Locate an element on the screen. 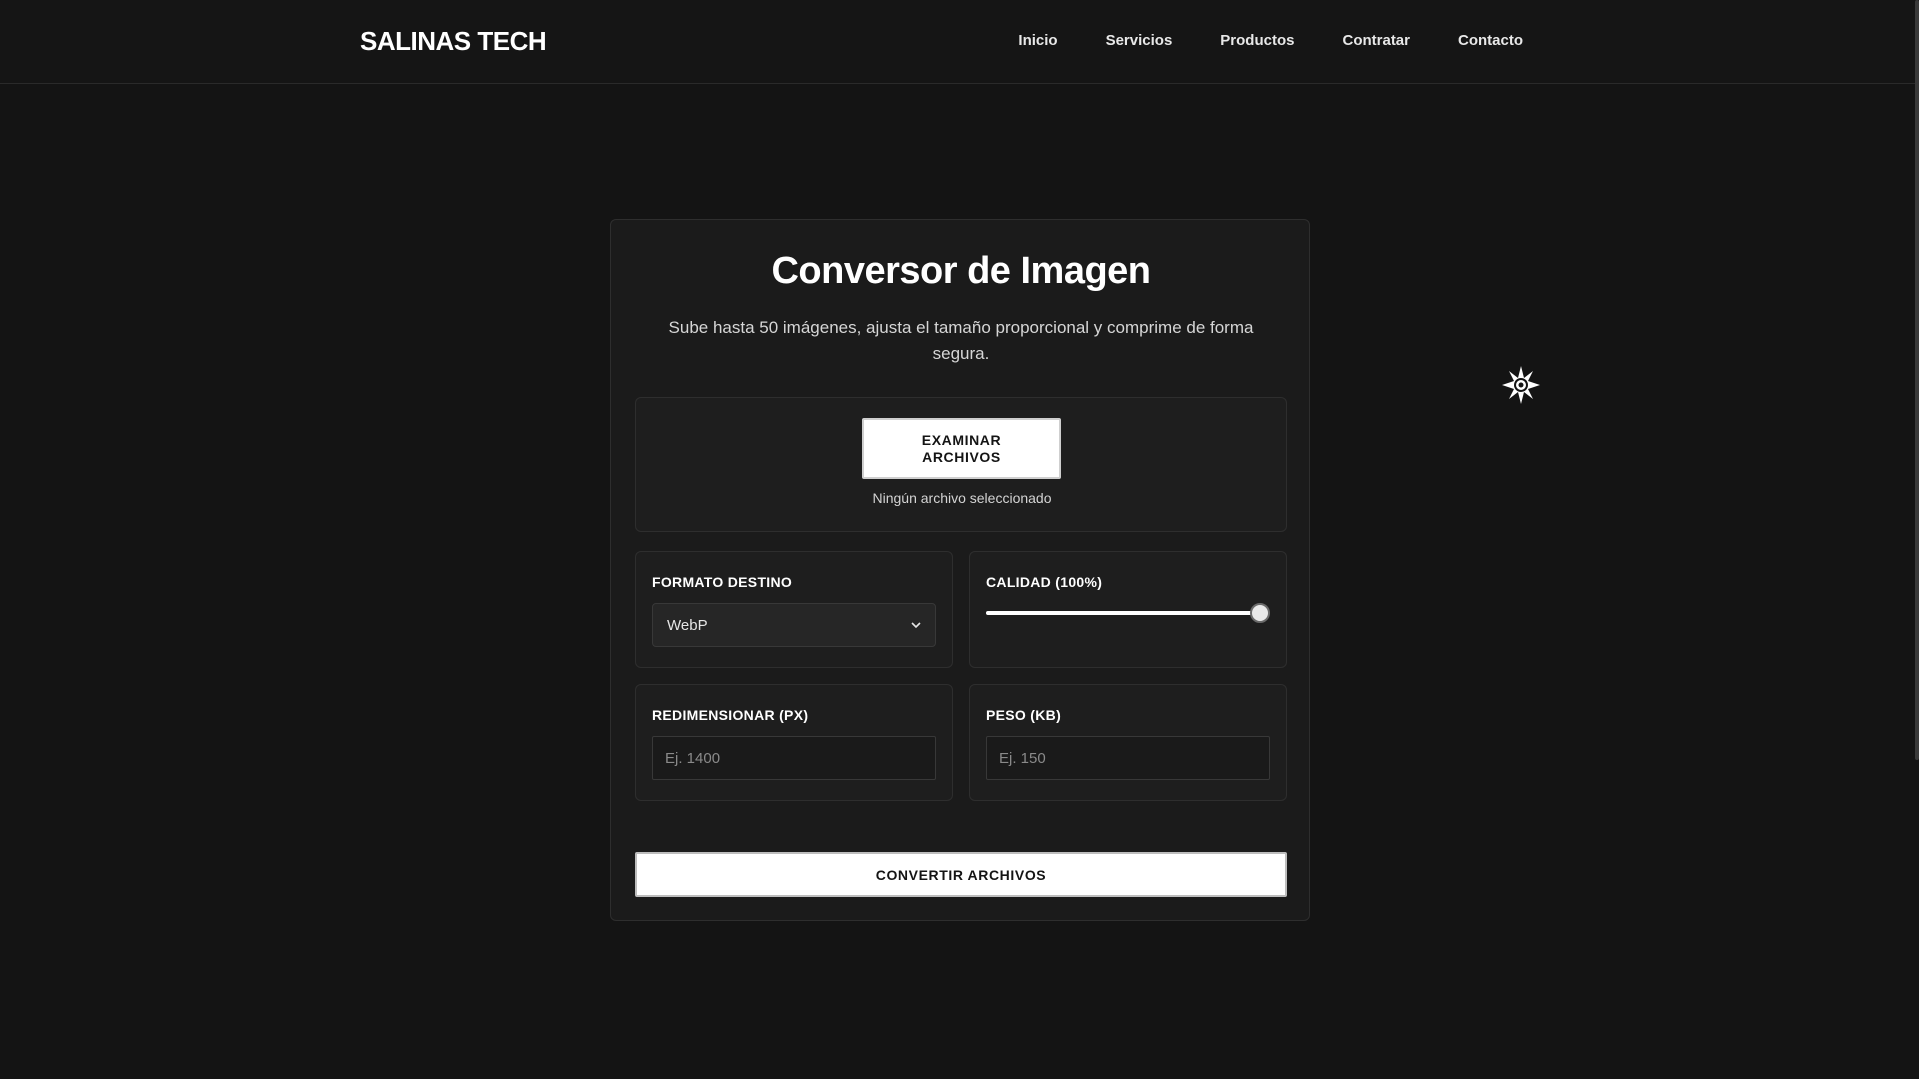 Image resolution: width=1919 pixels, height=1079 pixels. chevron-down-icon is located at coordinates (916, 624).